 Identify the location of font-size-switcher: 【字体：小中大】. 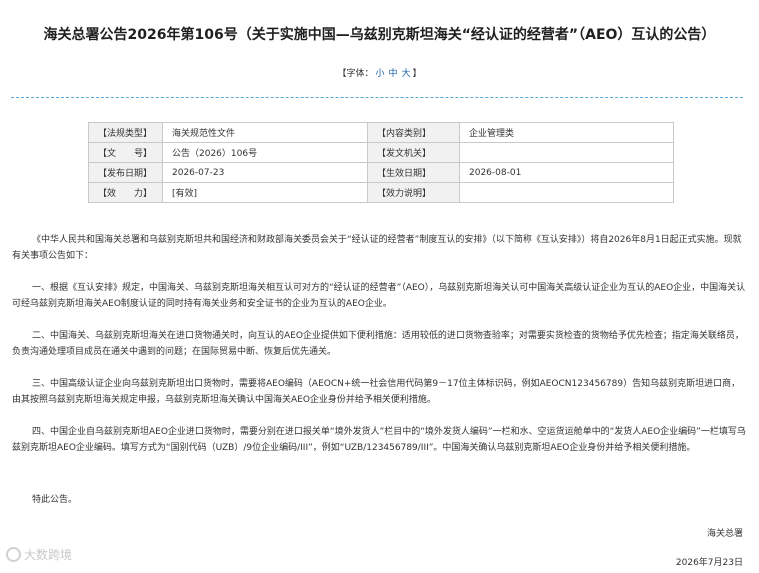
(379, 72).